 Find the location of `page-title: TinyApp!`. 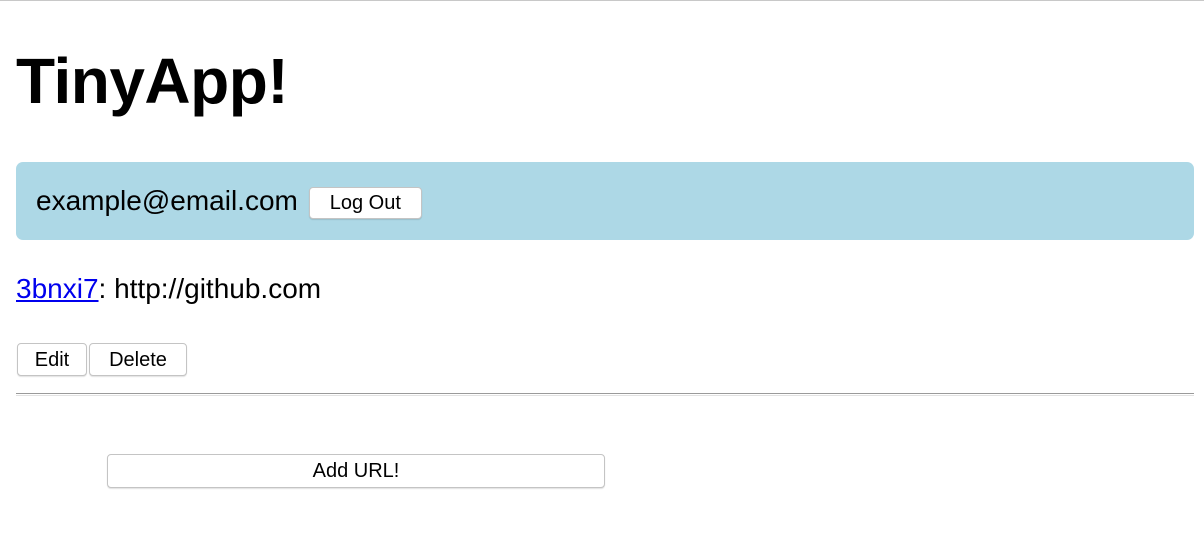

page-title: TinyApp! is located at coordinates (152, 81).